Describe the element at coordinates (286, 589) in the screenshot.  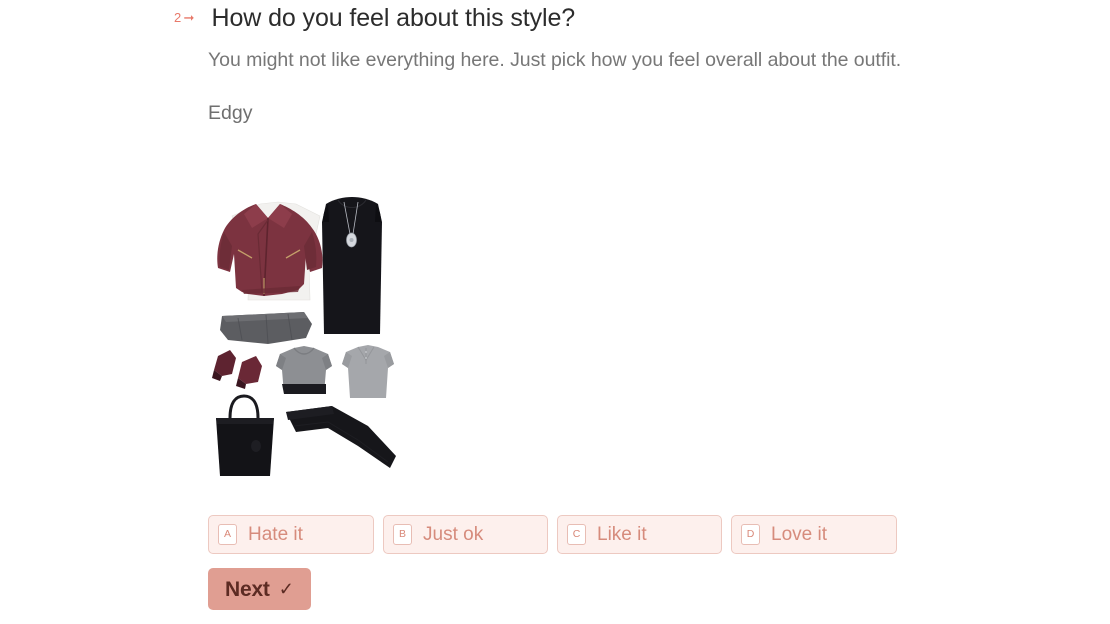
I see `check-icon: ✓` at that location.